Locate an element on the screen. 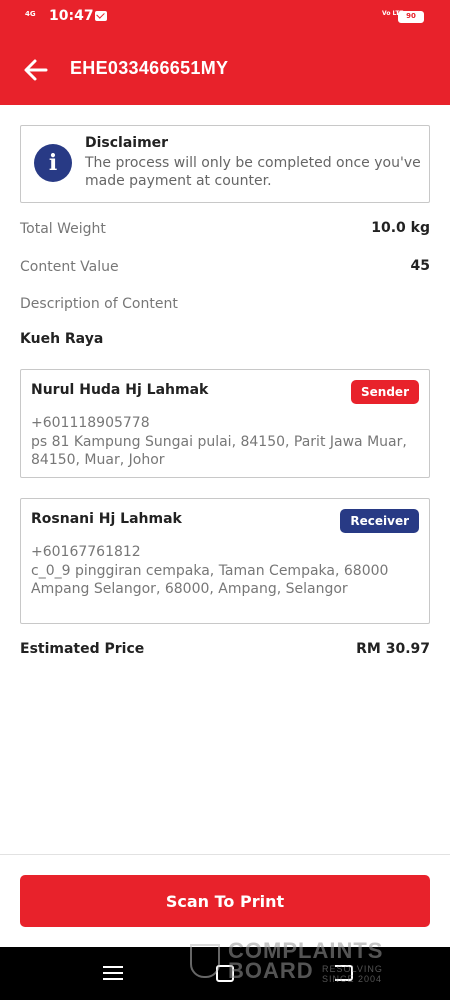 This screenshot has width=450, height=1000. battery-icon: 90 is located at coordinates (411, 17).